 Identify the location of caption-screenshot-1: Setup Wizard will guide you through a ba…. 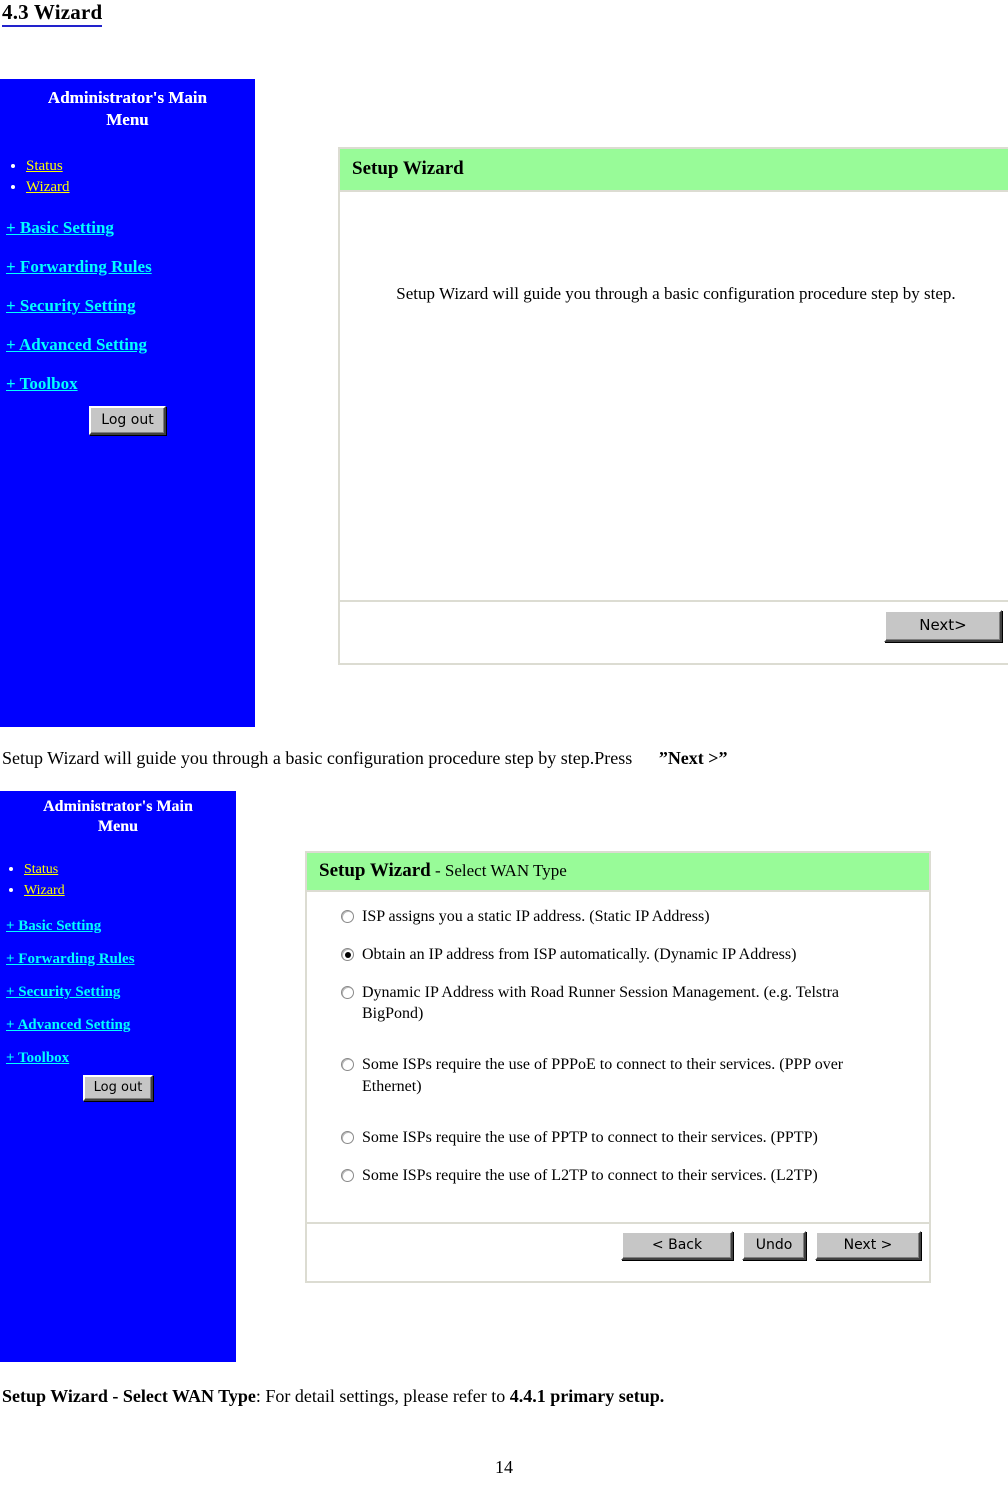
(365, 758).